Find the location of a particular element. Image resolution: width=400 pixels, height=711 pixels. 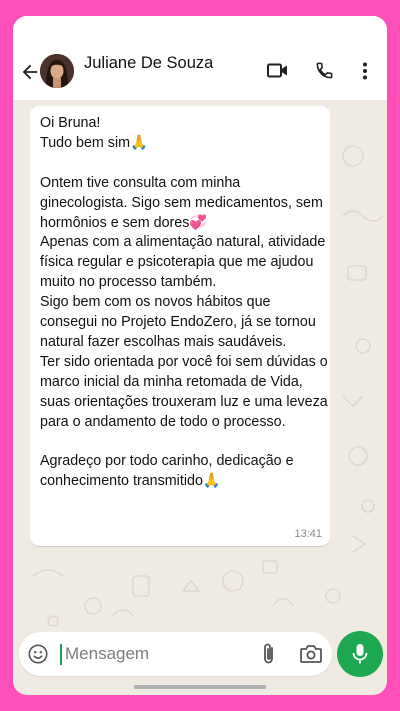

contact-name: Juliane De Souza is located at coordinates (148, 63).